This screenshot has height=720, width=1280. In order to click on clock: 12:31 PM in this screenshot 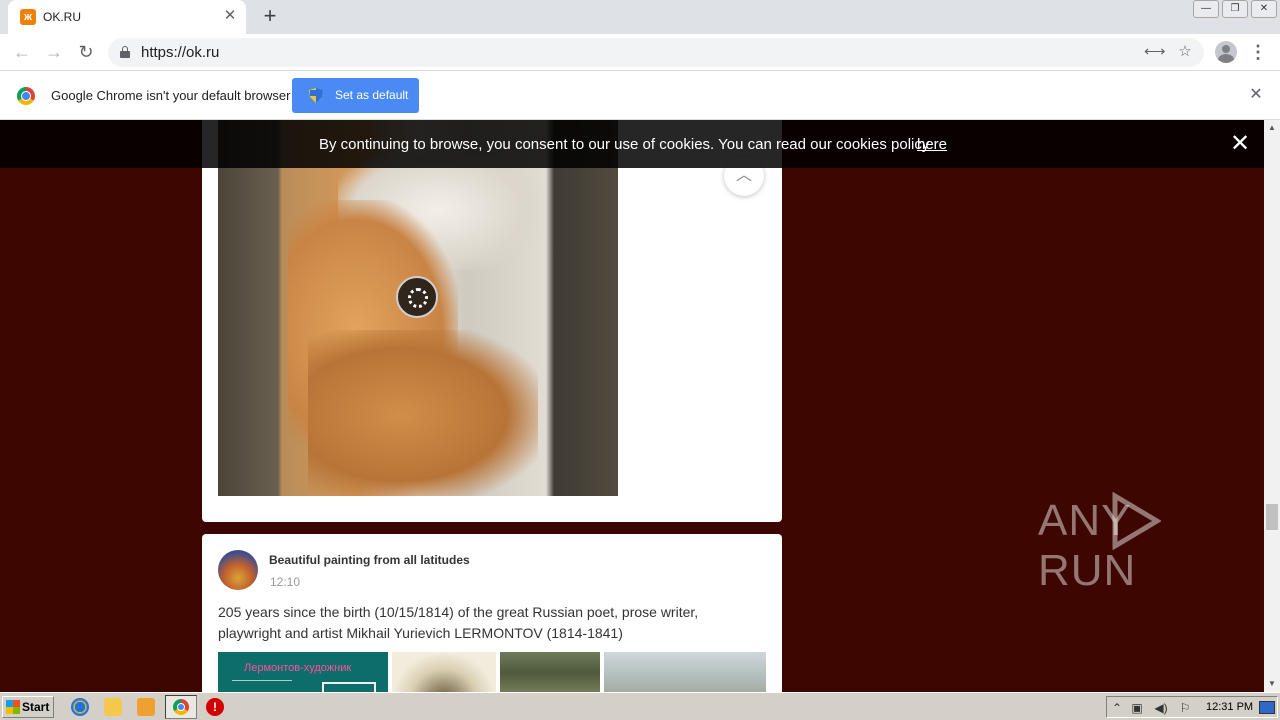, I will do `click(1229, 707)`.